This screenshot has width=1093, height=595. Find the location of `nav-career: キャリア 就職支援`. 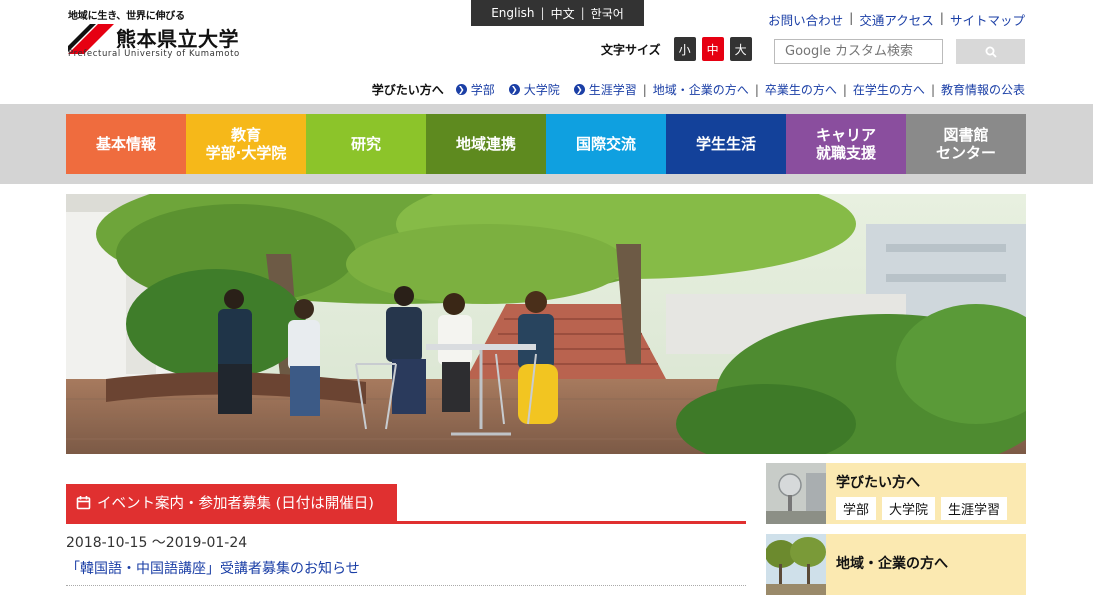

nav-career: キャリア 就職支援 is located at coordinates (846, 144).